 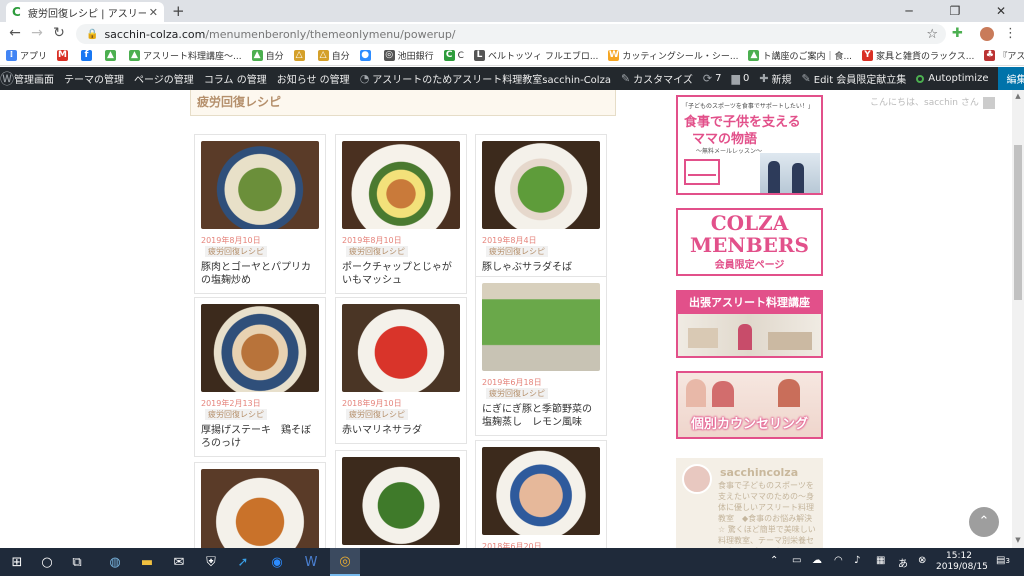 What do you see at coordinates (1003, 560) in the screenshot?
I see `notification-icon: ▤3` at bounding box center [1003, 560].